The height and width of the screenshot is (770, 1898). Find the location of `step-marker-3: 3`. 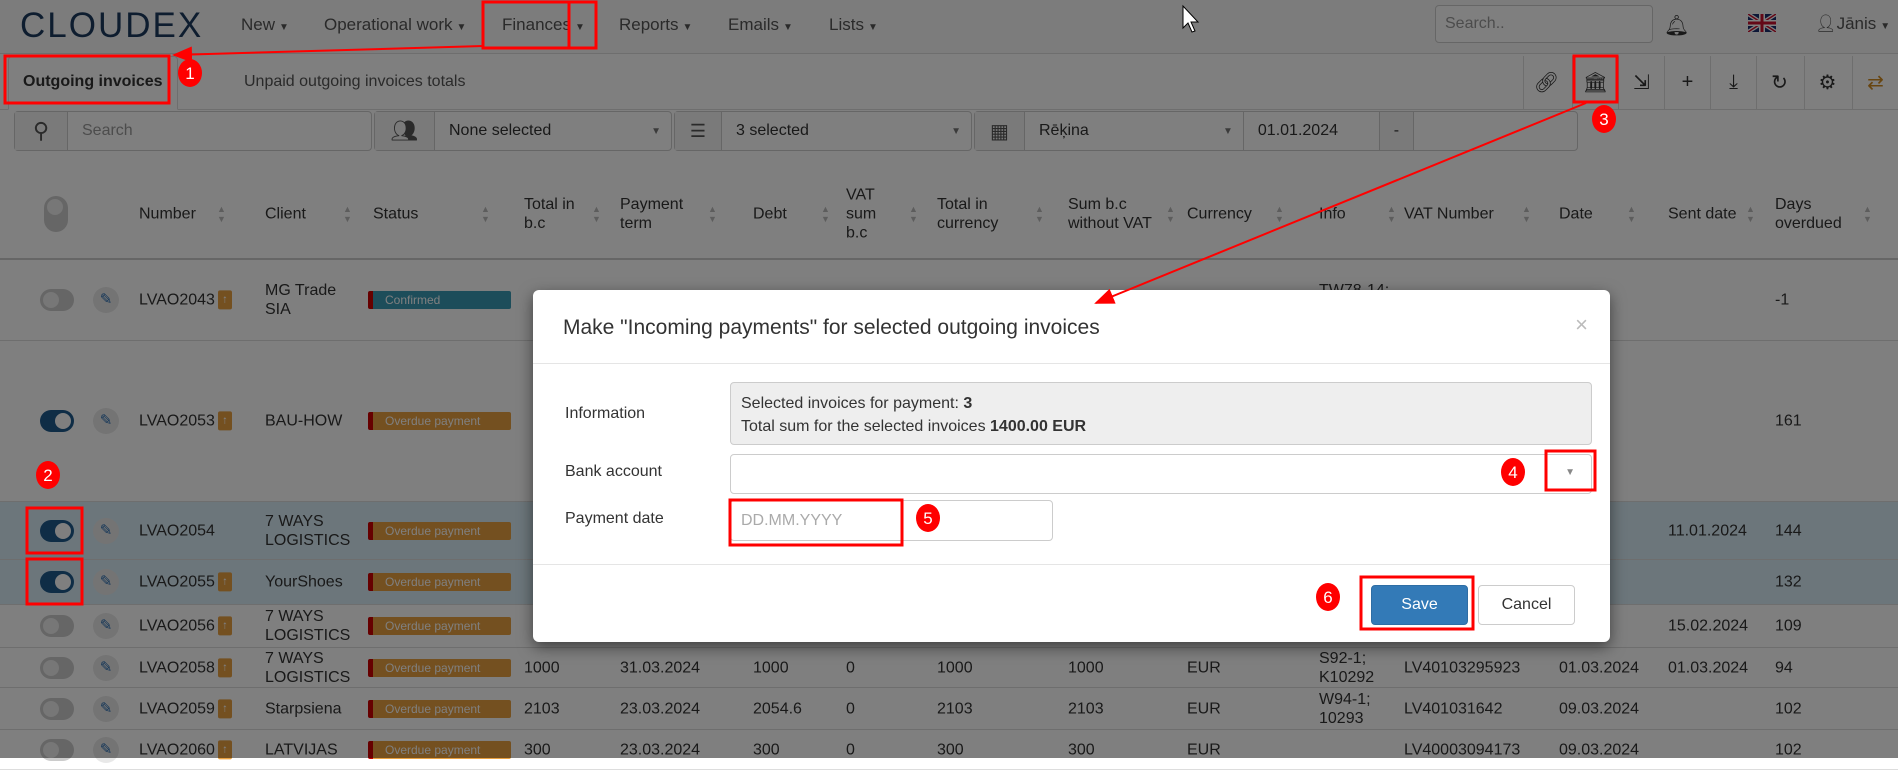

step-marker-3: 3 is located at coordinates (1604, 119).